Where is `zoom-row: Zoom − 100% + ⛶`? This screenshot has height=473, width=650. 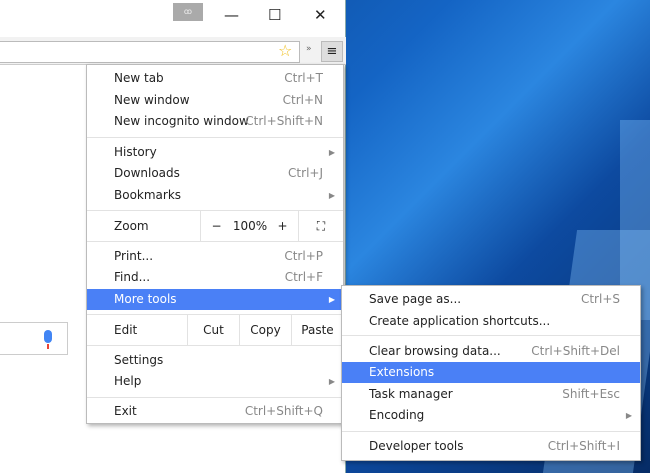
zoom-row: Zoom − 100% + ⛶ is located at coordinates (215, 226).